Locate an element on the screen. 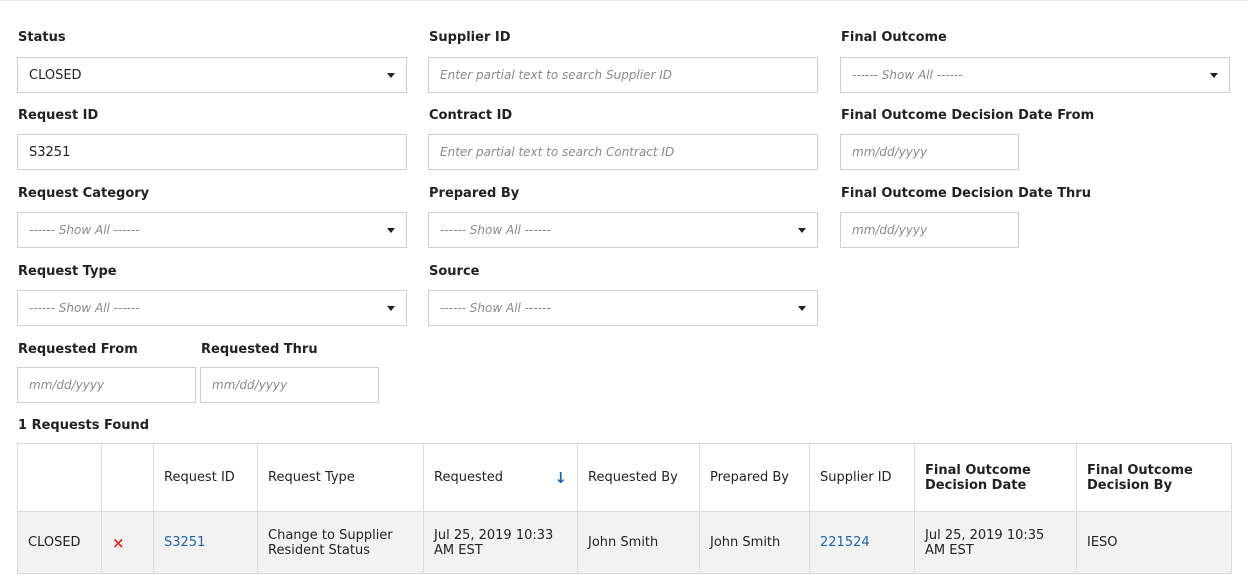 Image resolution: width=1248 pixels, height=580 pixels. supplier-id-input: Enter partial text to search Supplier ID is located at coordinates (623, 75).